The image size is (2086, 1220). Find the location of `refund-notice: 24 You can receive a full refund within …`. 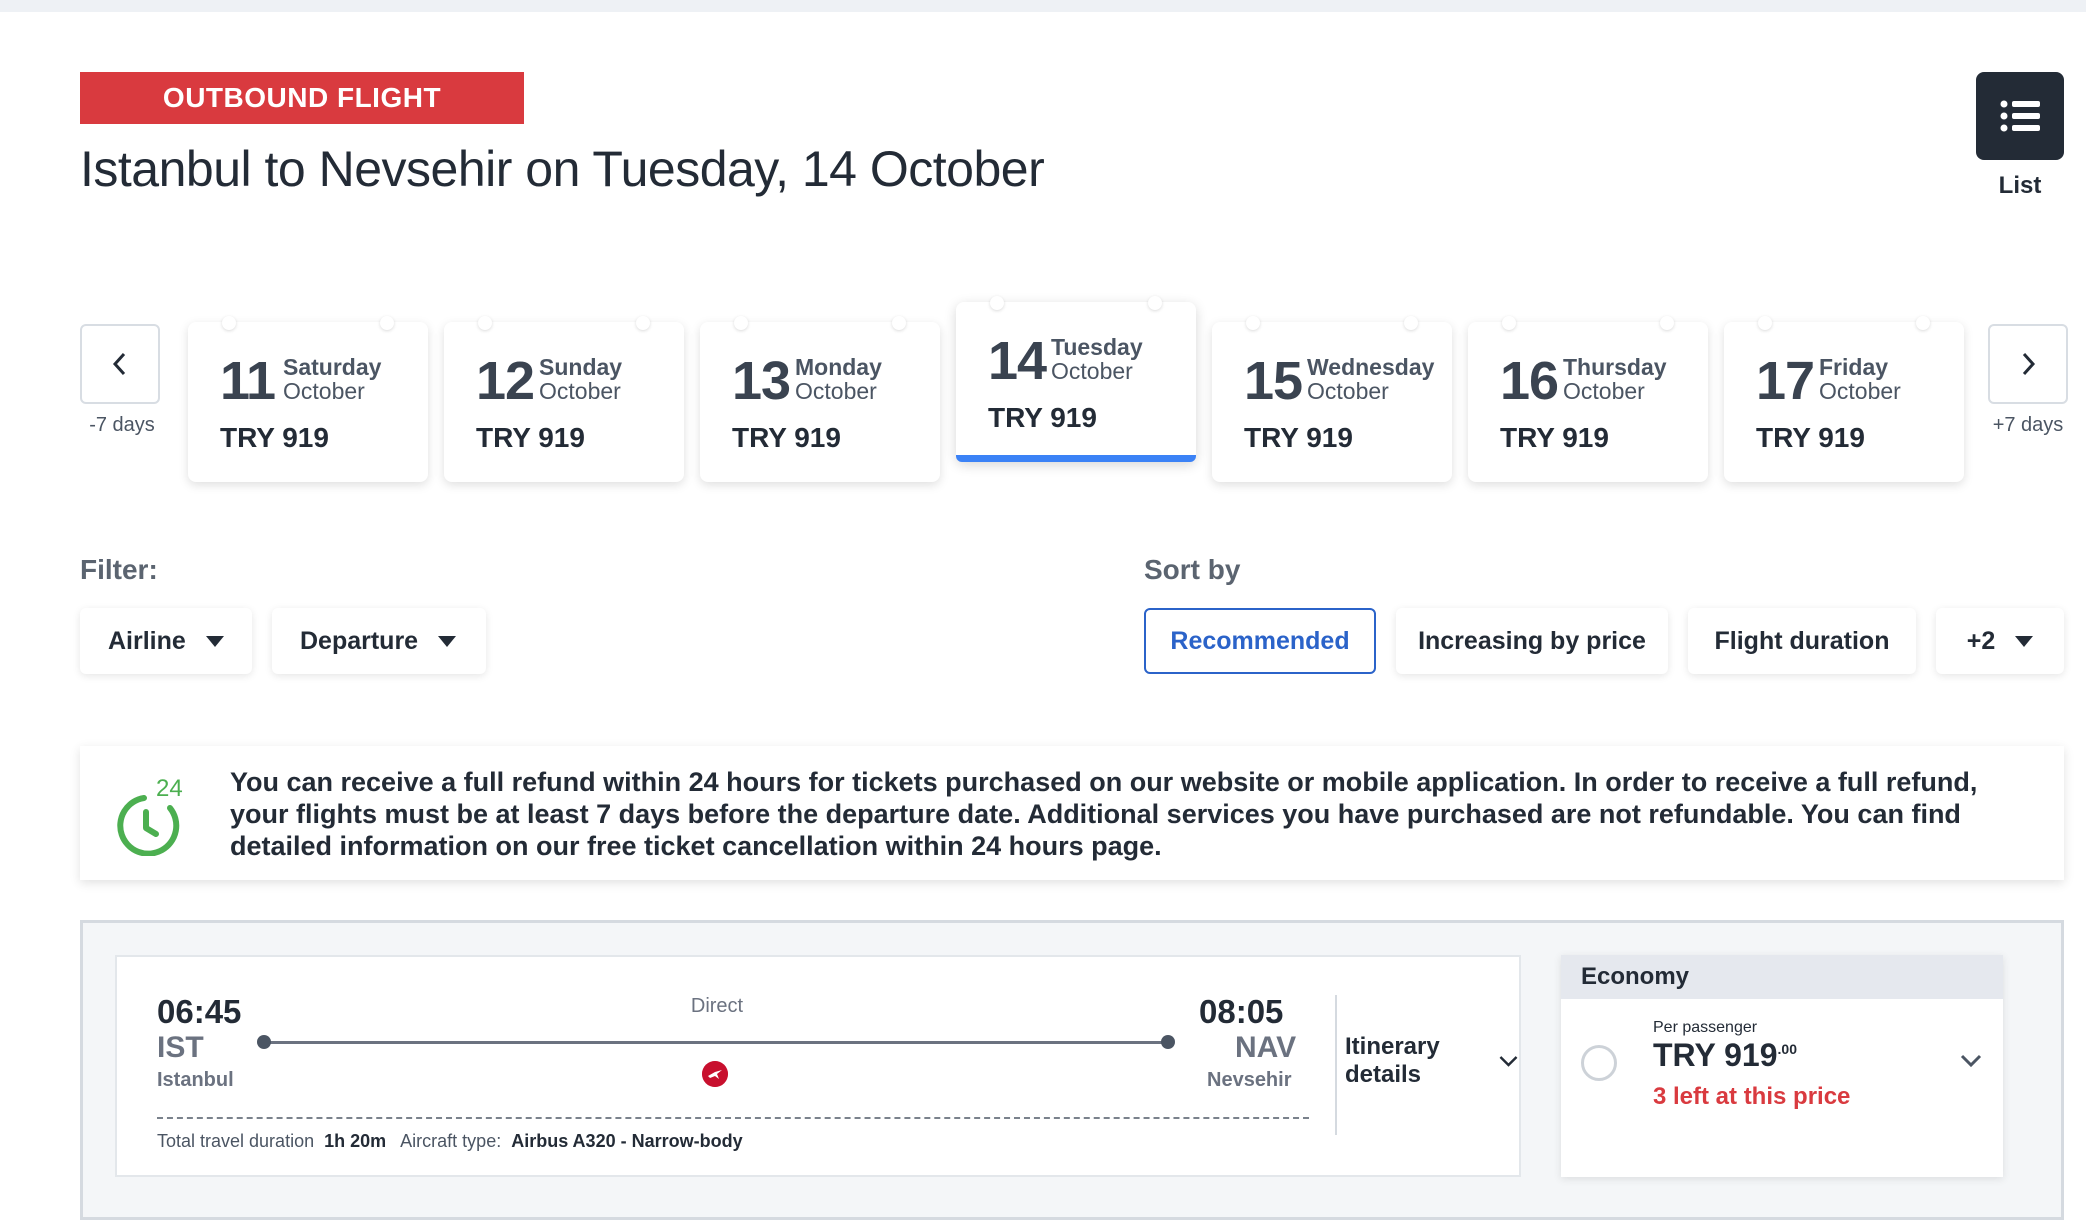

refund-notice: 24 You can receive a full refund within … is located at coordinates (1072, 813).